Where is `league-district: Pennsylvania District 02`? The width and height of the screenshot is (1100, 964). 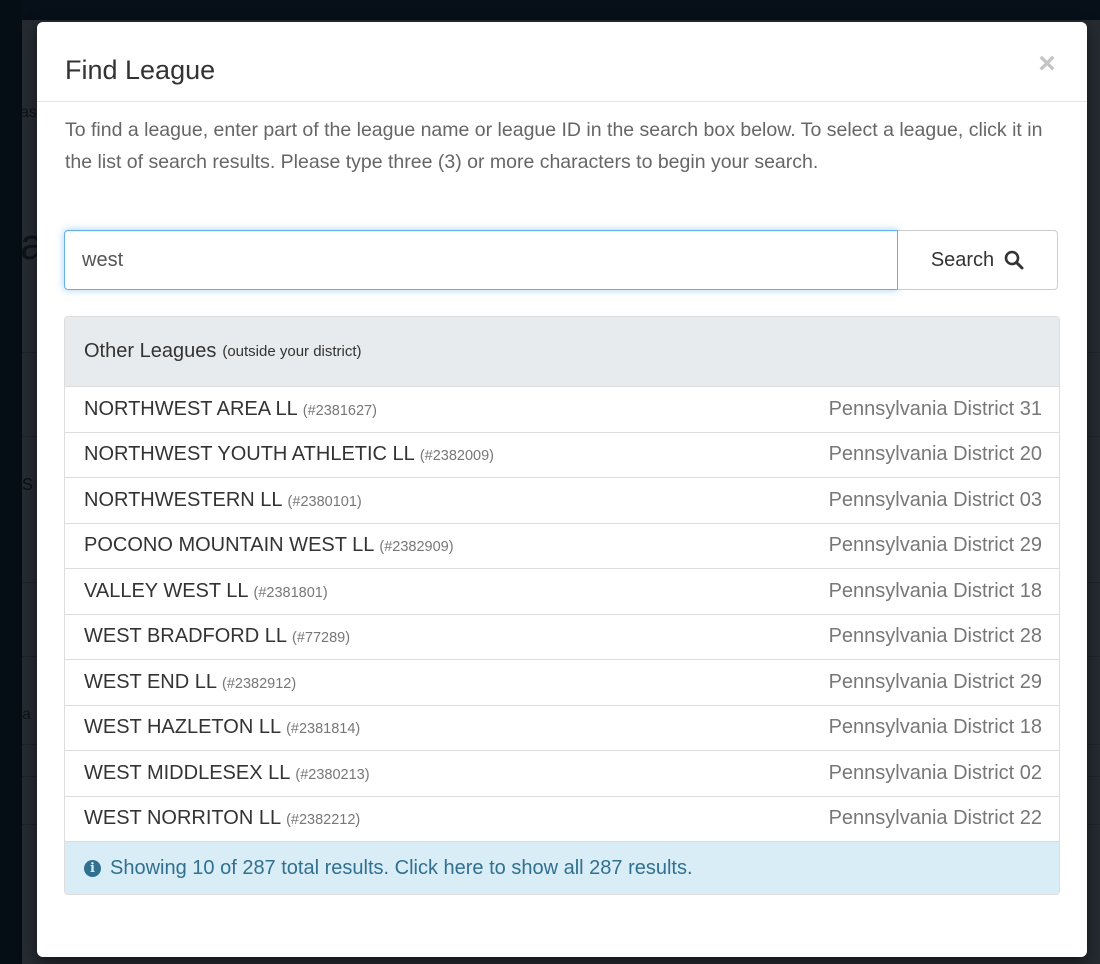 league-district: Pennsylvania District 02 is located at coordinates (935, 772).